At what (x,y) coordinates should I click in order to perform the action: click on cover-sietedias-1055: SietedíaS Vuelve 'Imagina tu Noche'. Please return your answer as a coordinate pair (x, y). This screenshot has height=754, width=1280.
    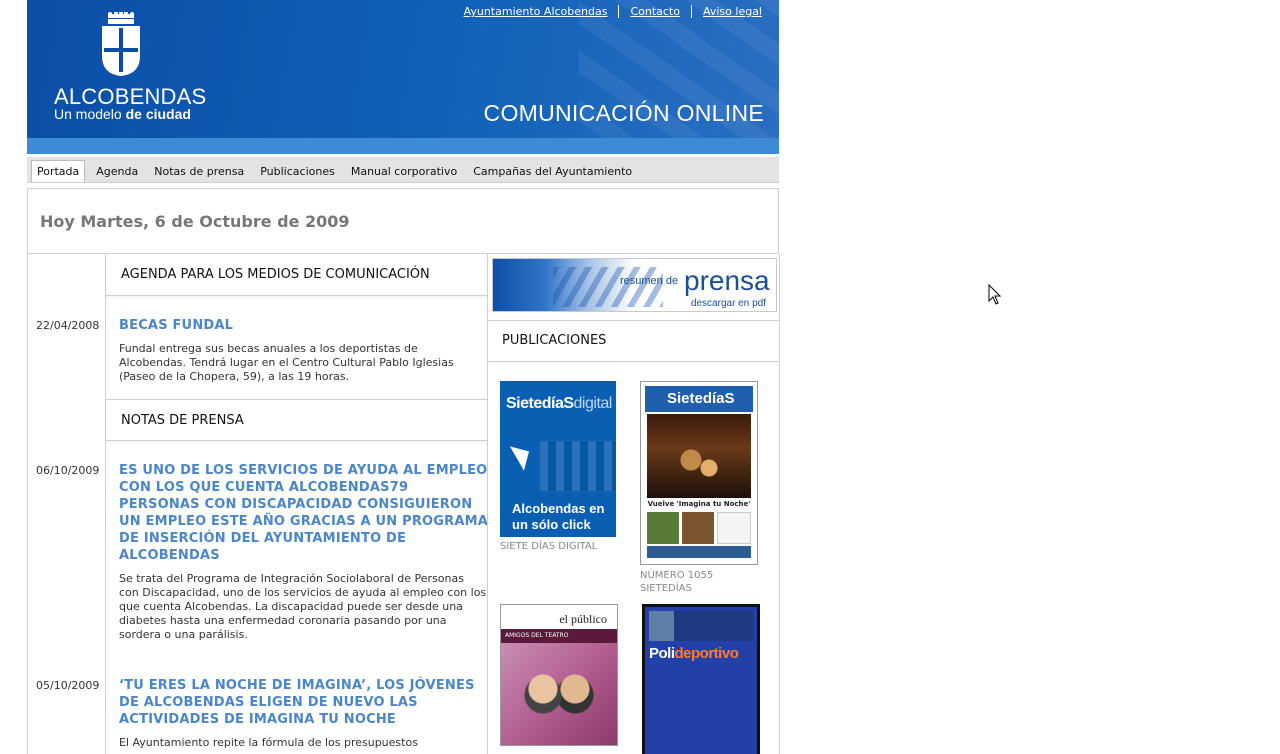
    Looking at the image, I should click on (699, 473).